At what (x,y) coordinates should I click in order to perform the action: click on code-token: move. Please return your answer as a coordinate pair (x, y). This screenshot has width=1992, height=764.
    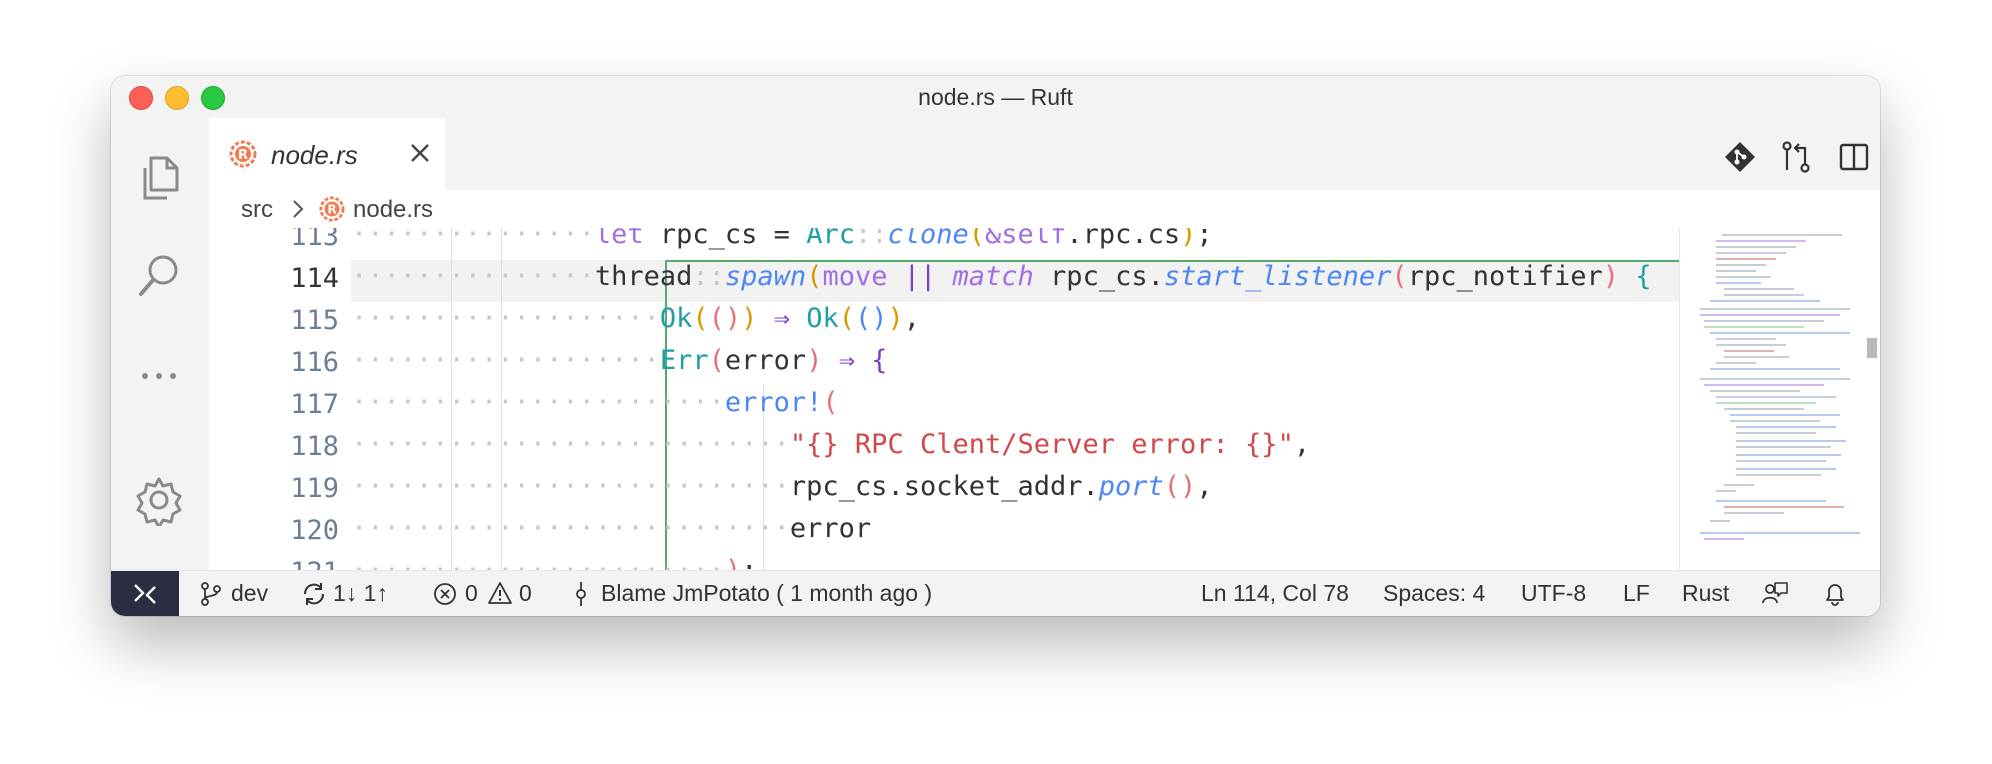
    Looking at the image, I should click on (855, 276).